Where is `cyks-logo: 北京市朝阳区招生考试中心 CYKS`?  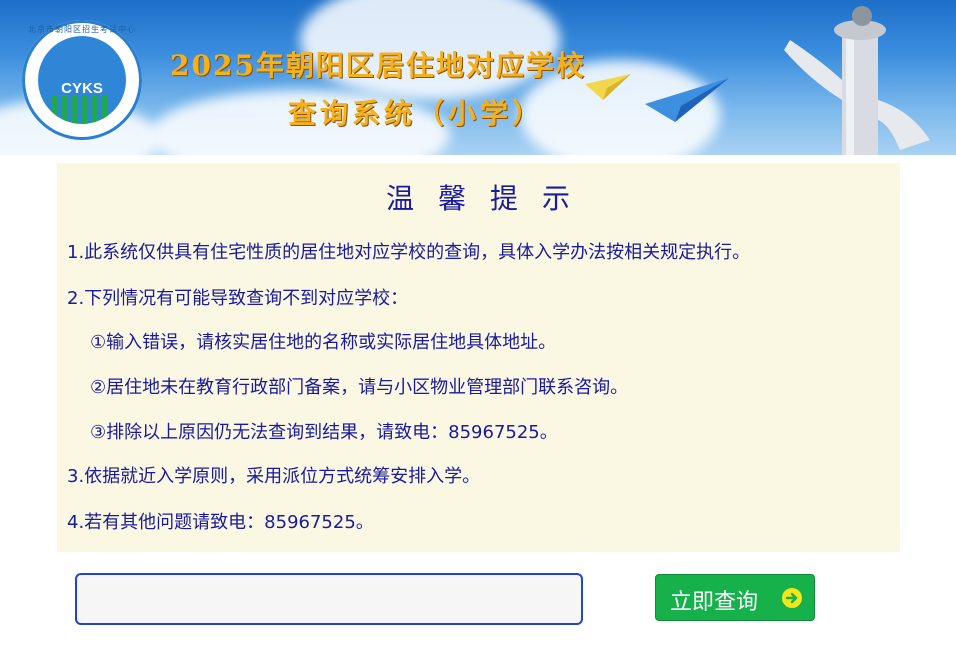
cyks-logo: 北京市朝阳区招生考试中心 CYKS is located at coordinates (82, 80).